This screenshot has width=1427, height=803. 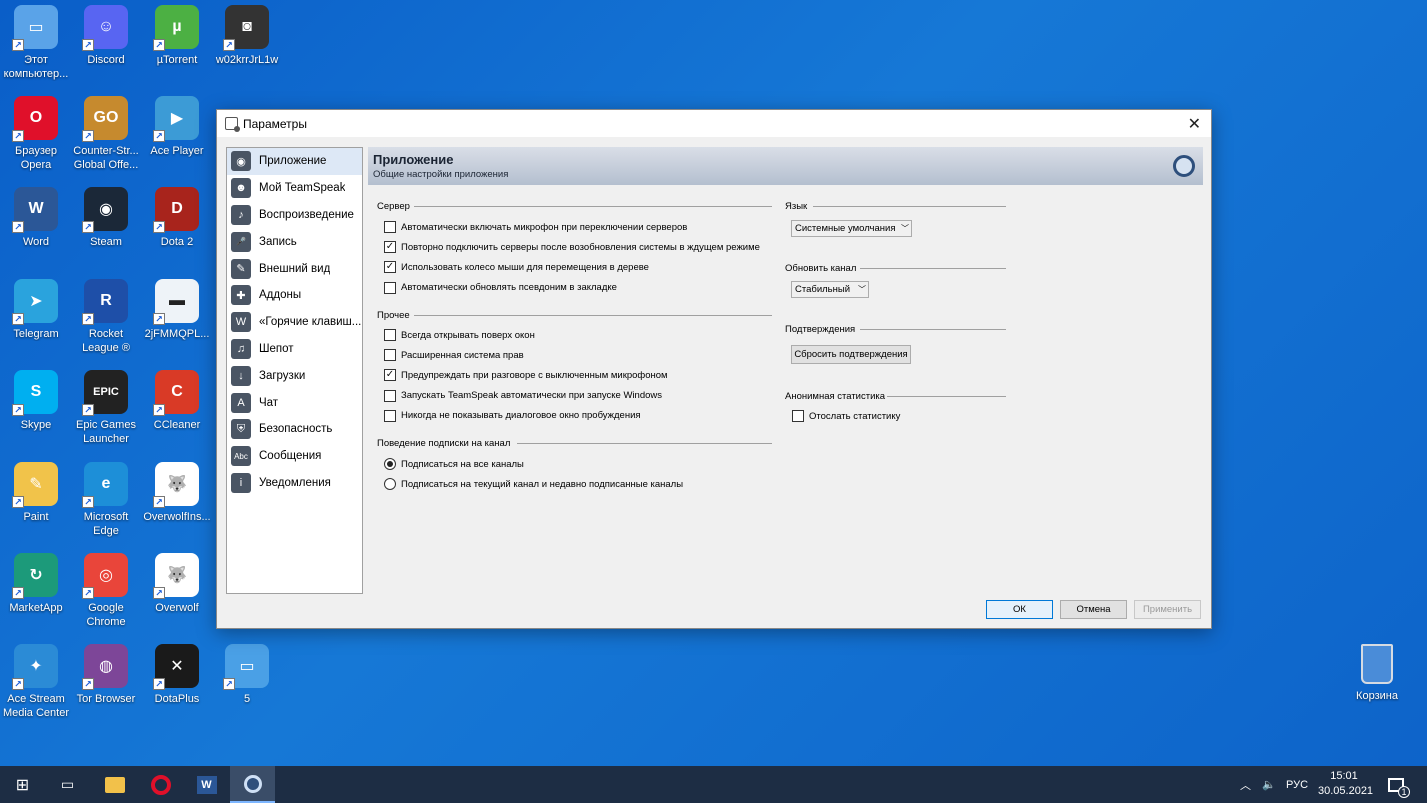 I want to click on update-channel-select: Стабильный ﹀, so click(x=830, y=289).